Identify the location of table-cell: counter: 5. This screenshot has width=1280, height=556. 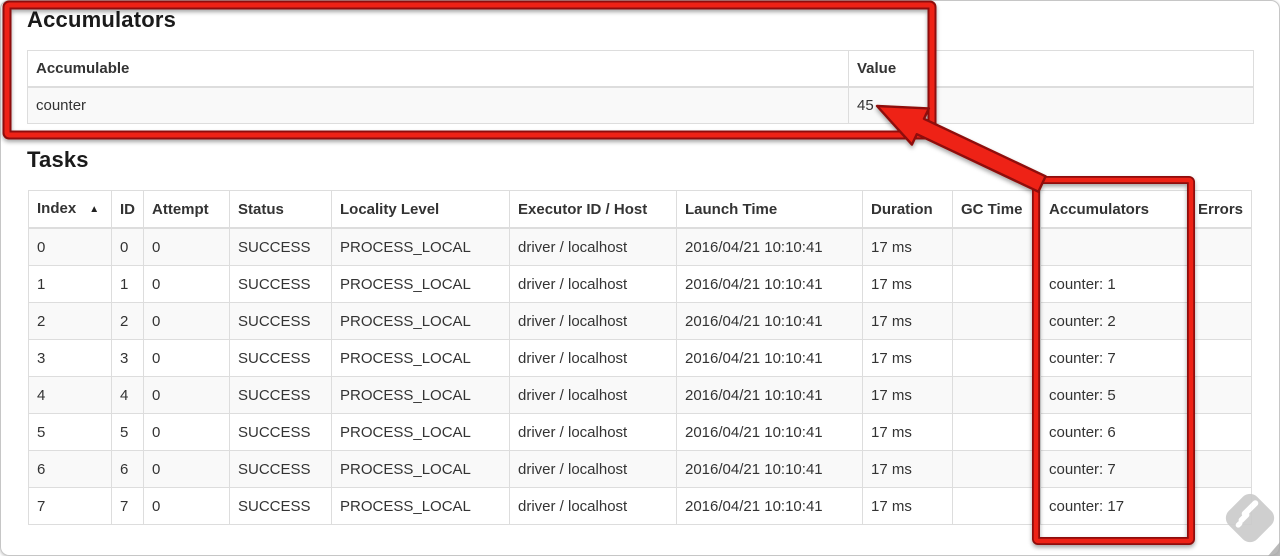
(1115, 395).